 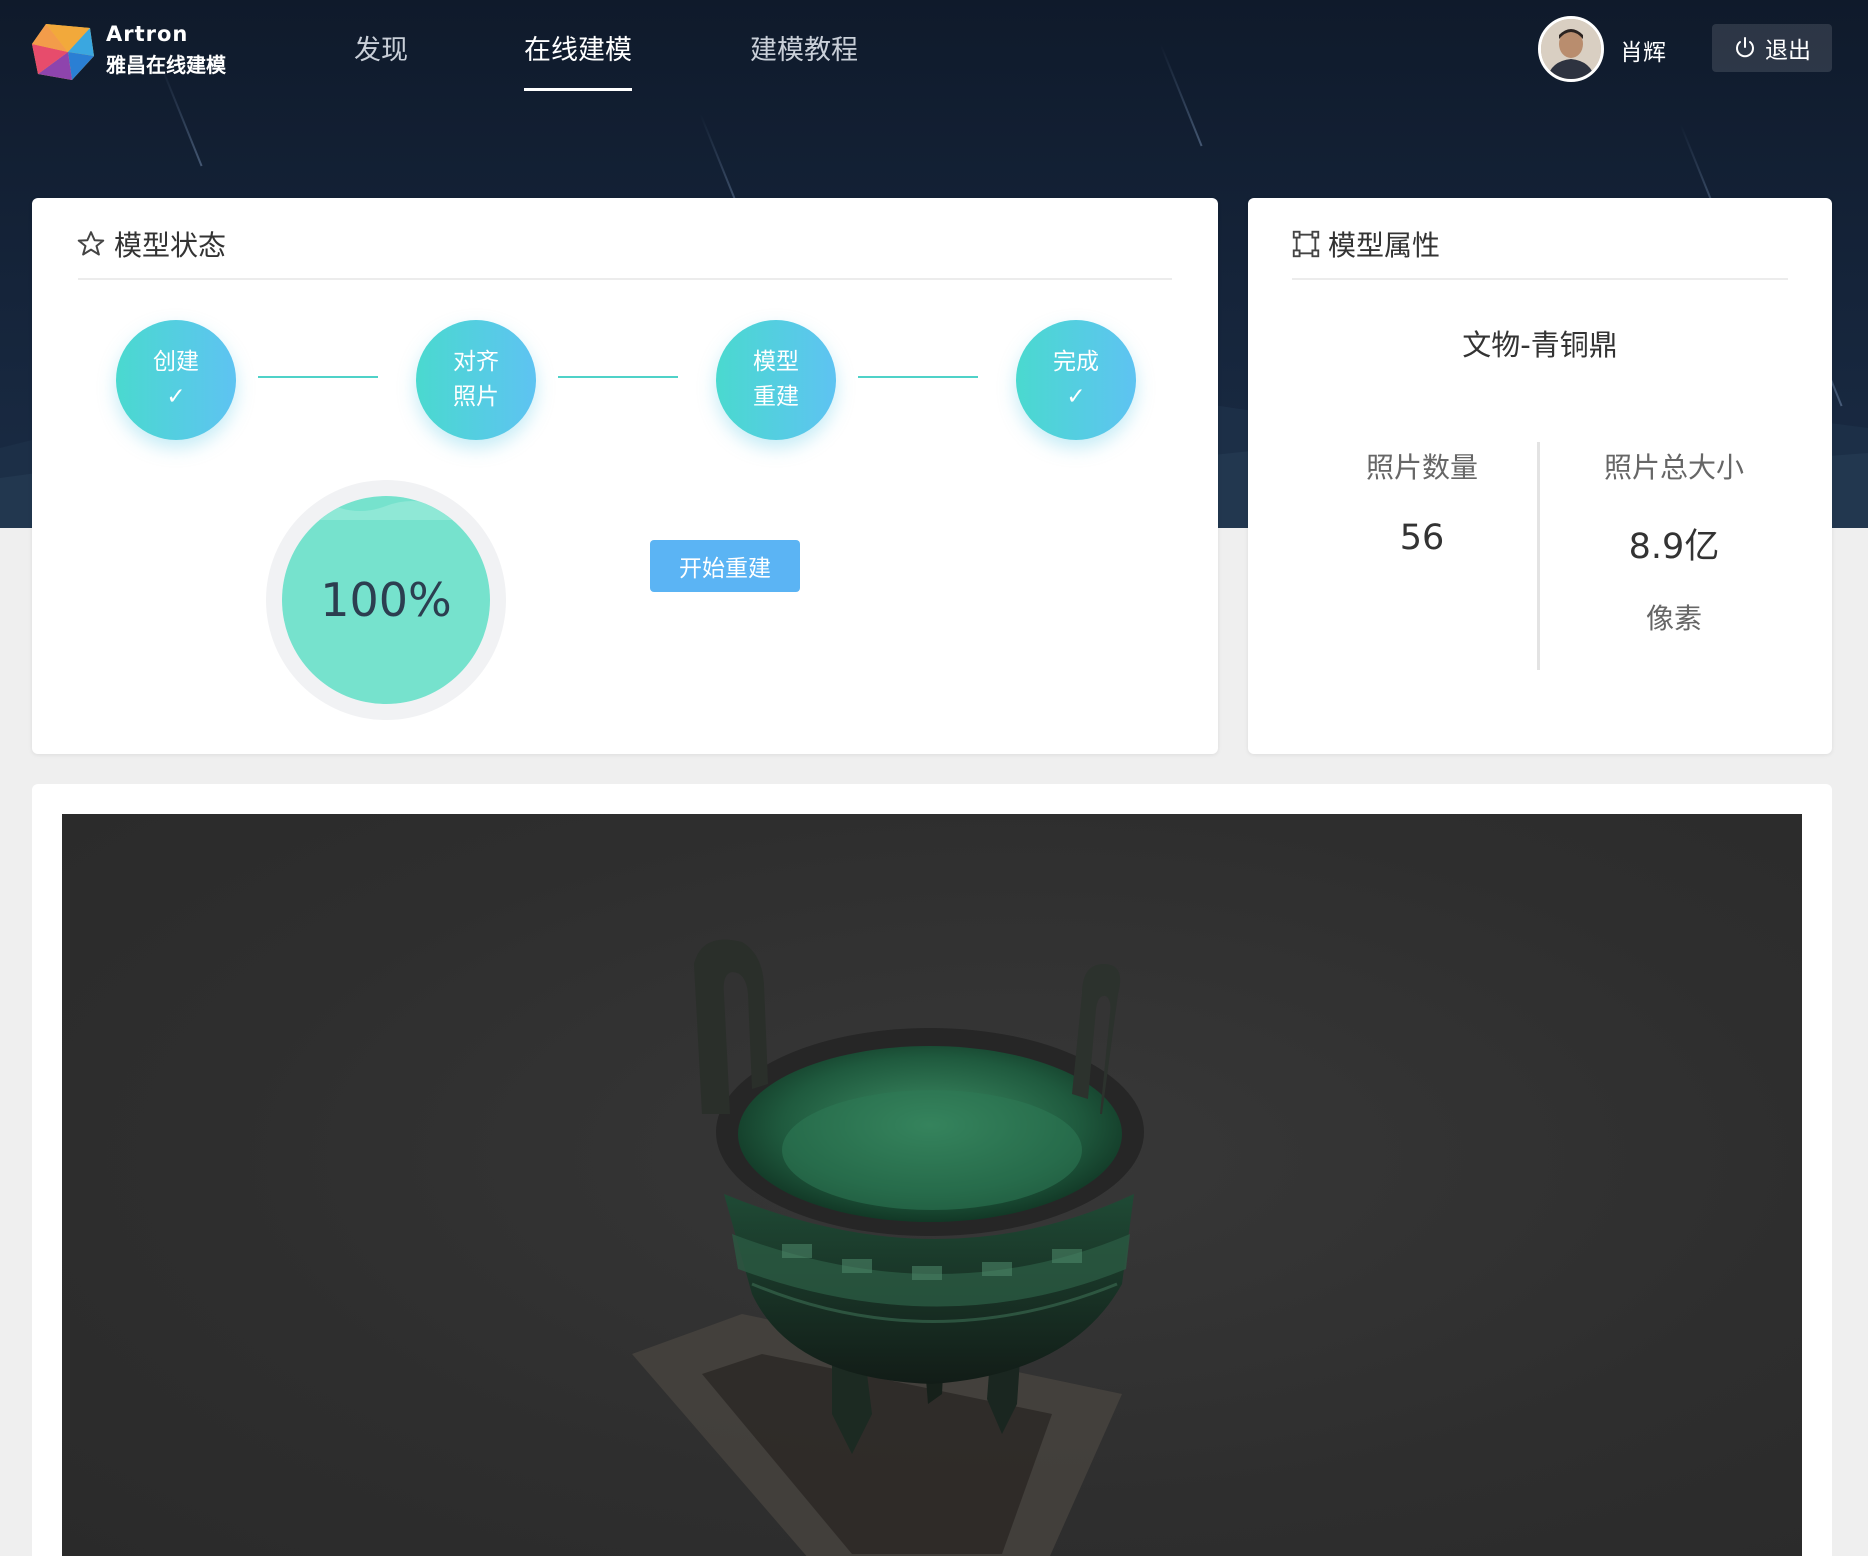 I want to click on stats-divider, so click(x=1538, y=556).